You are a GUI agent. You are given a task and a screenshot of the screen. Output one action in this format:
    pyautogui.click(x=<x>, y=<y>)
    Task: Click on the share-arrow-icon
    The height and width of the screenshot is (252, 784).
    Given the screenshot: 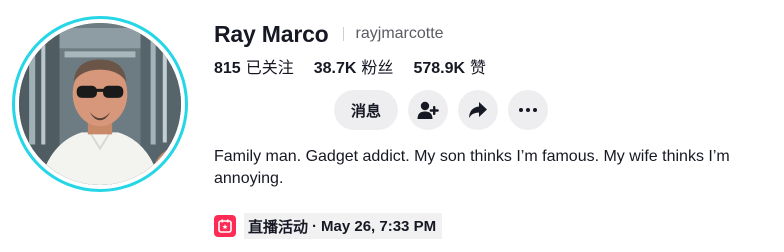 What is the action you would take?
    pyautogui.click(x=478, y=110)
    